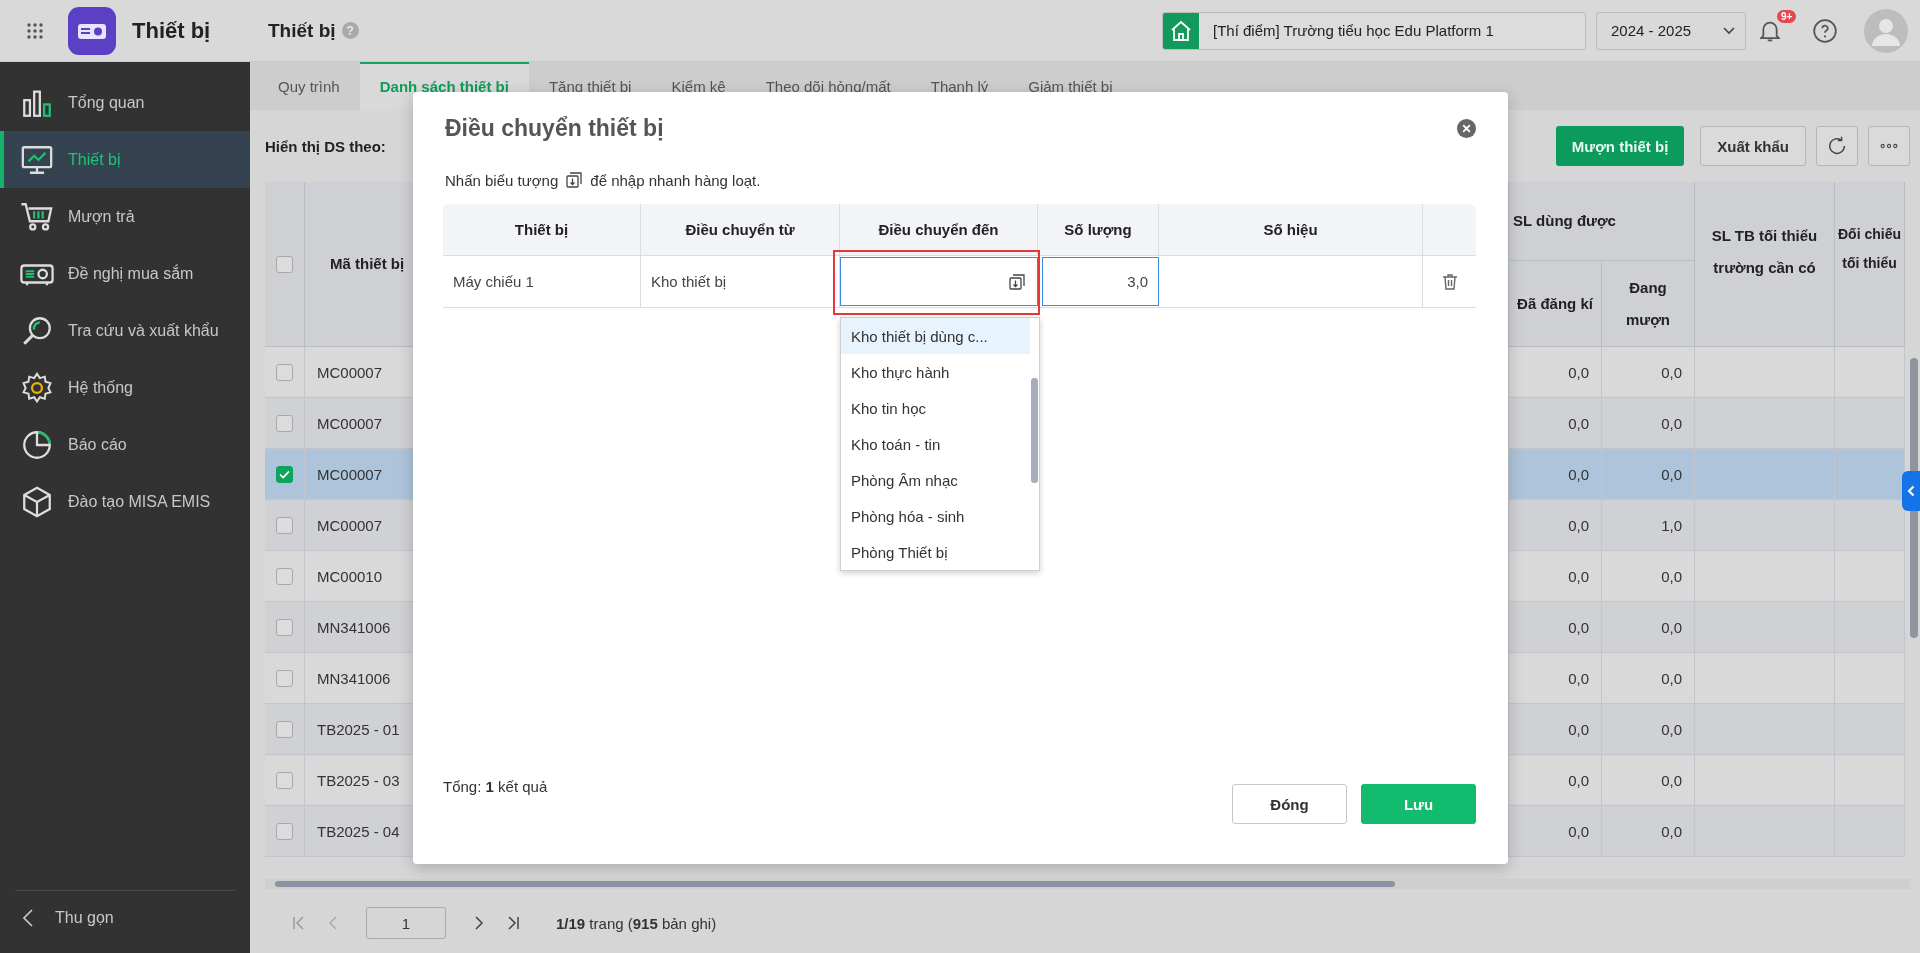 The height and width of the screenshot is (953, 1920). Describe the element at coordinates (495, 786) in the screenshot. I see `total-count: Tổng: 1 kết quả` at that location.